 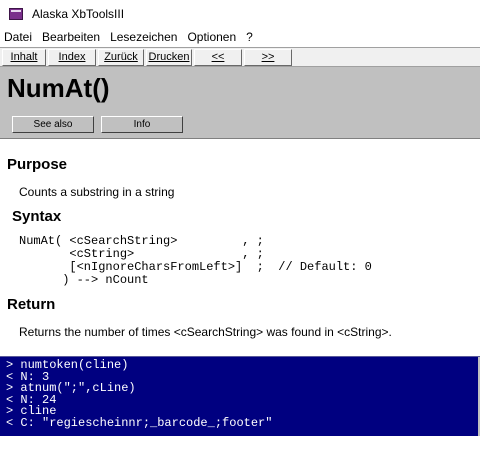 I want to click on menu-help: ?, so click(x=249, y=37).